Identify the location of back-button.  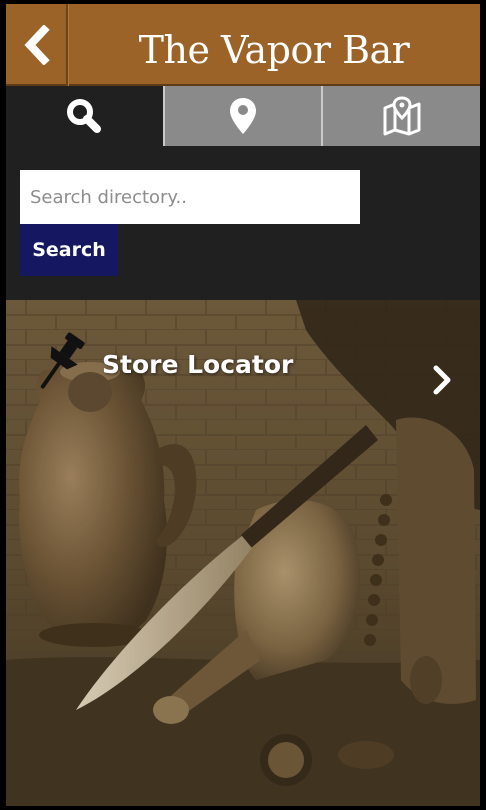
(37, 45).